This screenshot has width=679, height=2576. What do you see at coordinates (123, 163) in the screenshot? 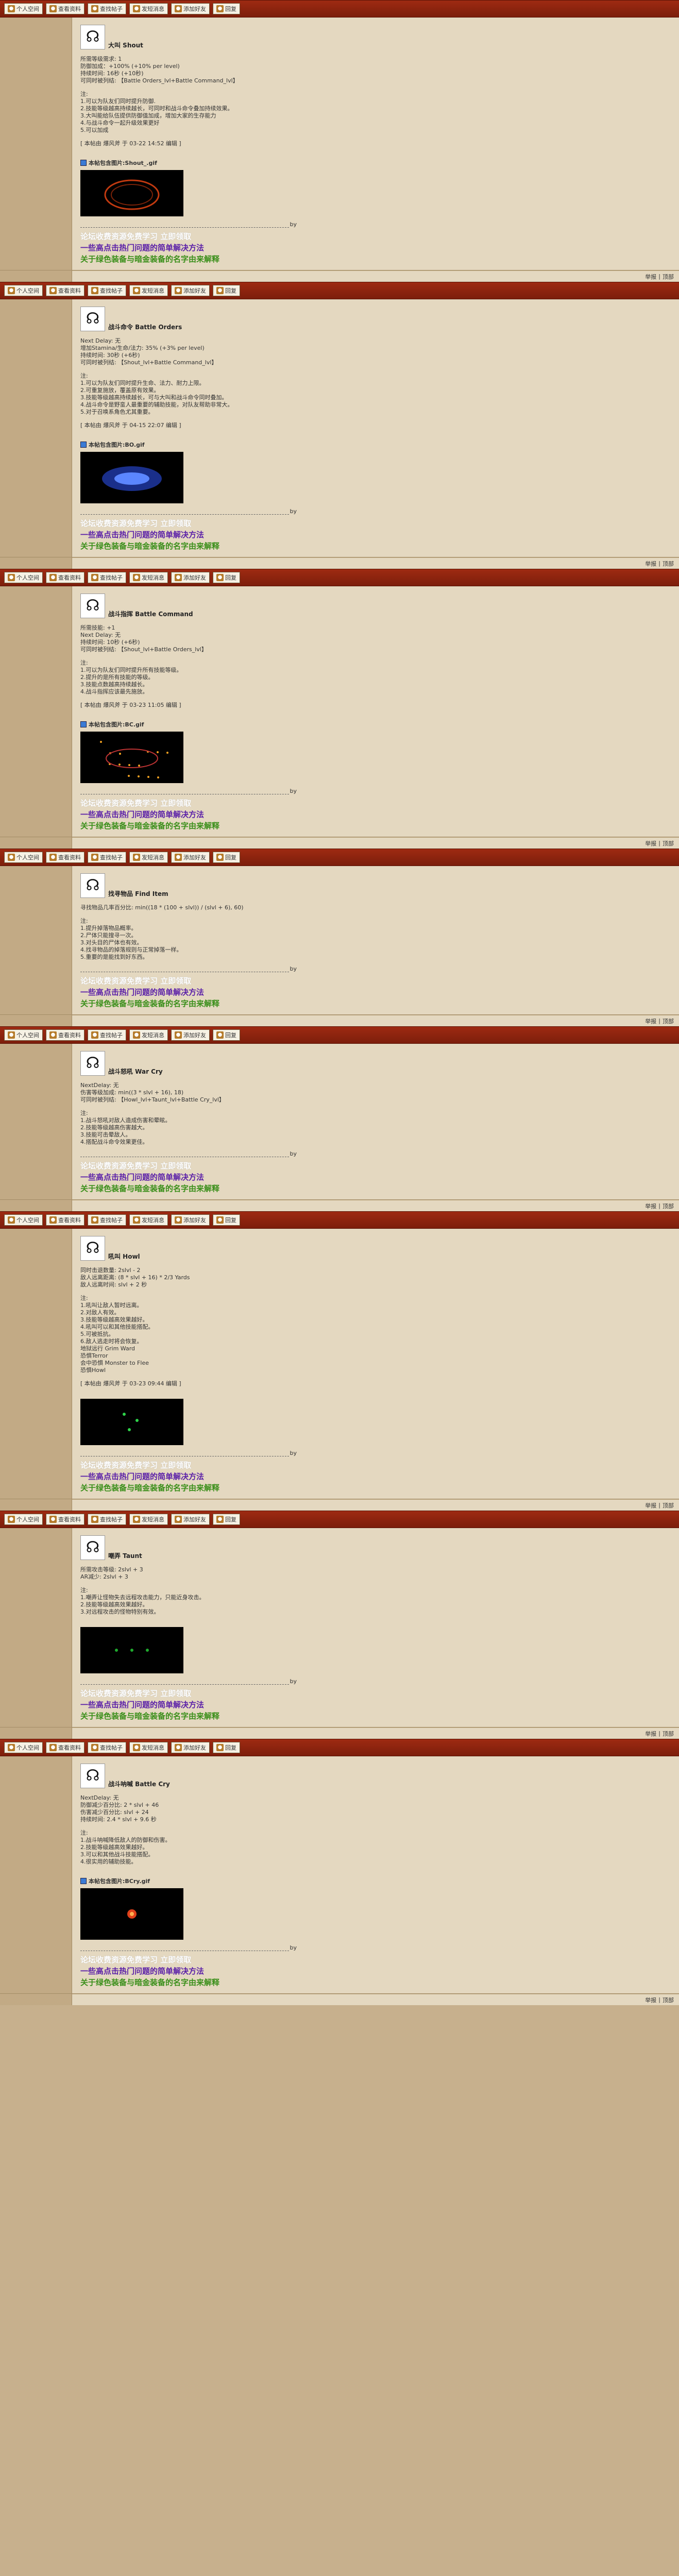
I see `attachment-filename: 本帖包含图片:Shout_.gif` at bounding box center [123, 163].